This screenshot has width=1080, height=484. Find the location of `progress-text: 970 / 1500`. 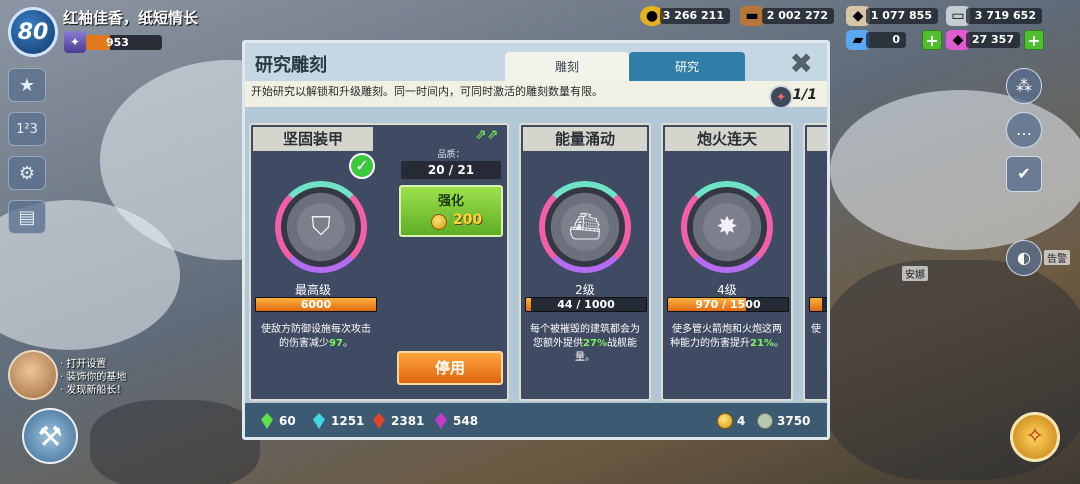

progress-text: 970 / 1500 is located at coordinates (728, 304).